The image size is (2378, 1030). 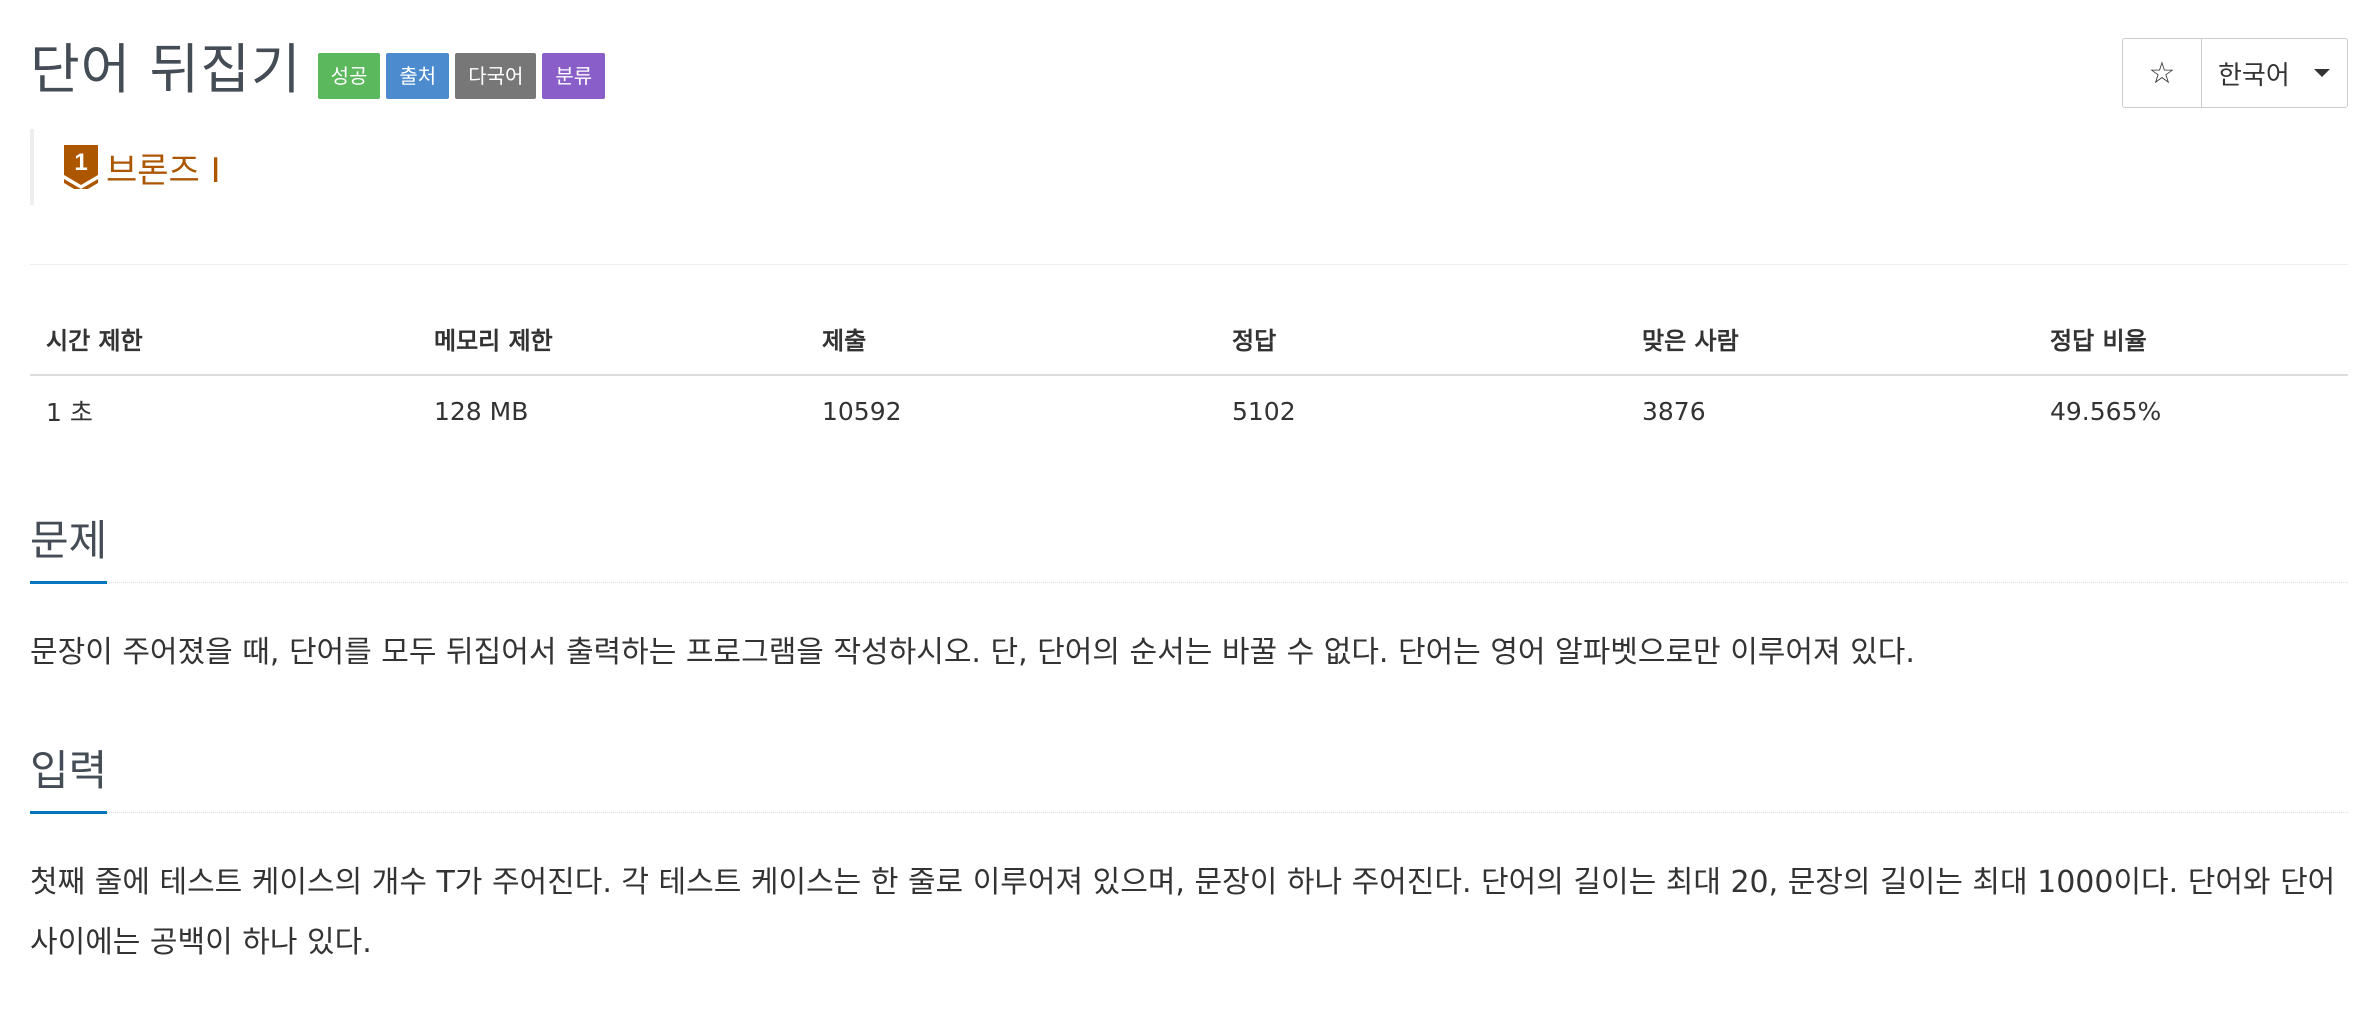 I want to click on label-source: 출처, so click(x=418, y=76).